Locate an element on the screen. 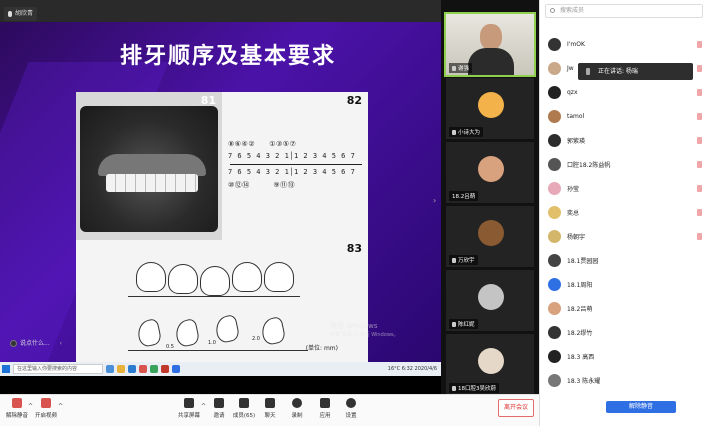 The image size is (709, 426). member-row: 18.1周阳 is located at coordinates (624, 284).